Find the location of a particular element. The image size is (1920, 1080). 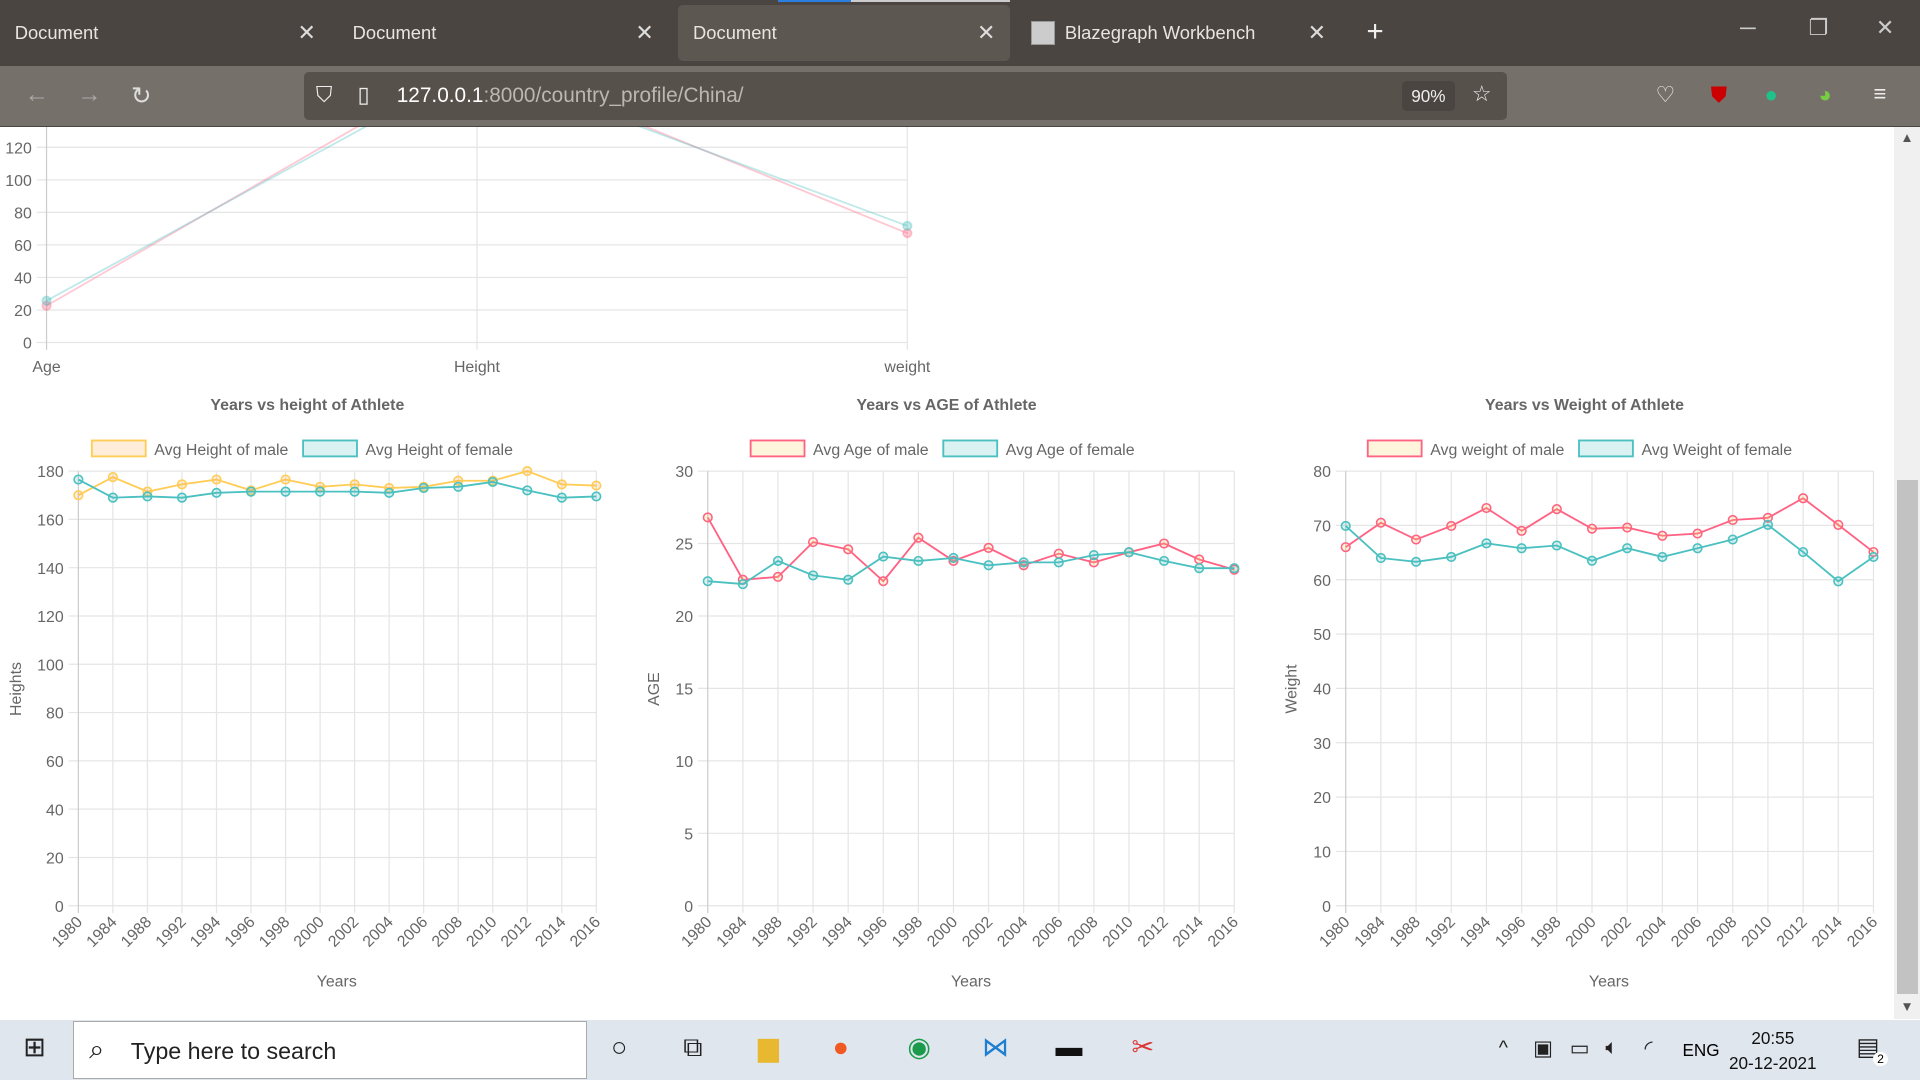

tab-blazegraph: Blazegraph Workbench ✕ is located at coordinates (1178, 33).